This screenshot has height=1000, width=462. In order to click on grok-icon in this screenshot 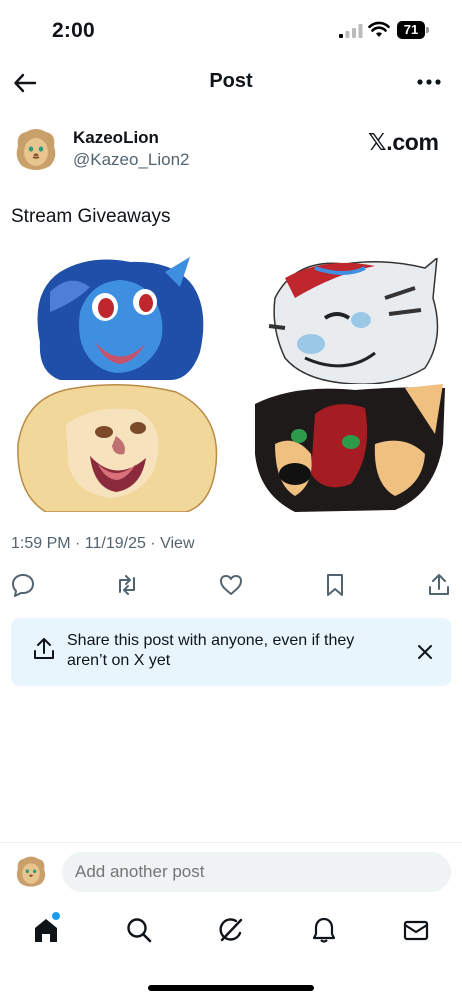, I will do `click(231, 930)`.